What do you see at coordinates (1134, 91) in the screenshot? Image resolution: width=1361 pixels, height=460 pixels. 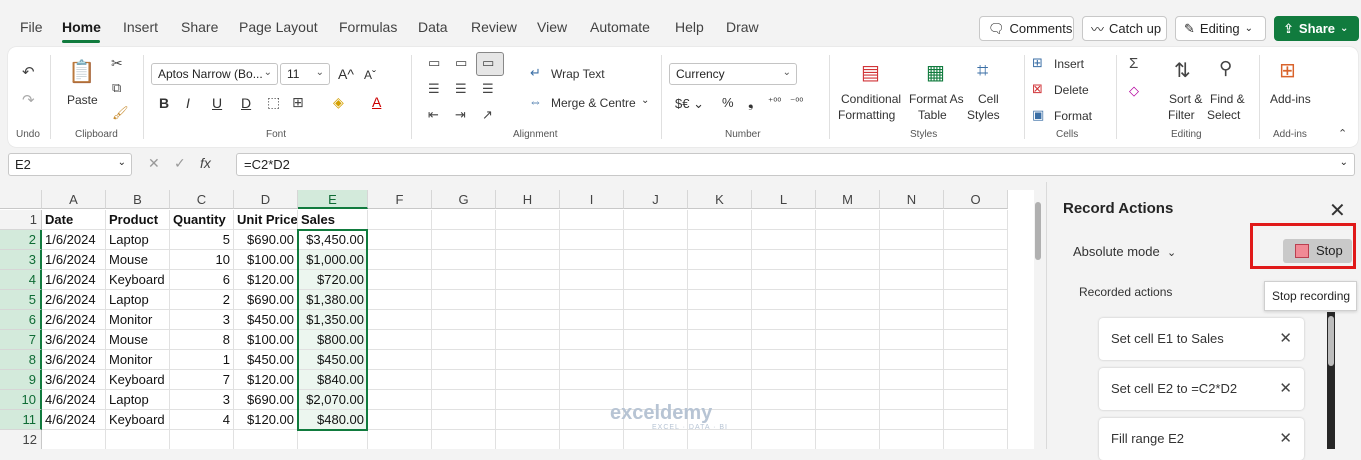 I see `clear-icon: ◇` at bounding box center [1134, 91].